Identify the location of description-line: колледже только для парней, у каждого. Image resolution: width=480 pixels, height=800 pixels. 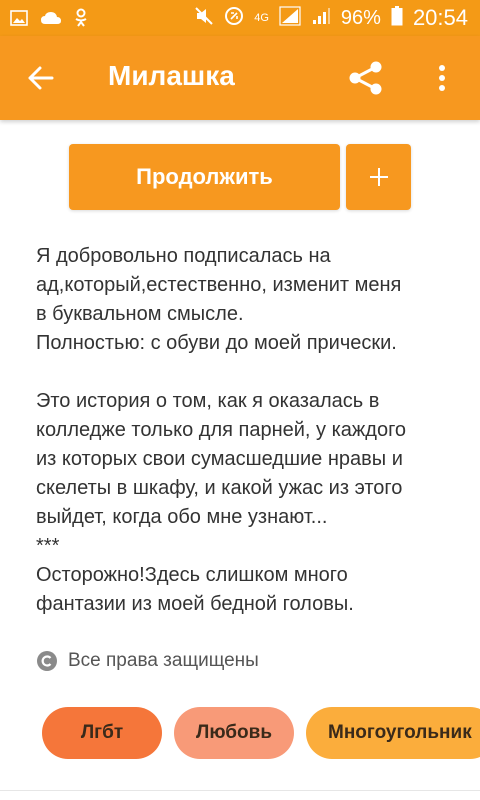
(221, 430).